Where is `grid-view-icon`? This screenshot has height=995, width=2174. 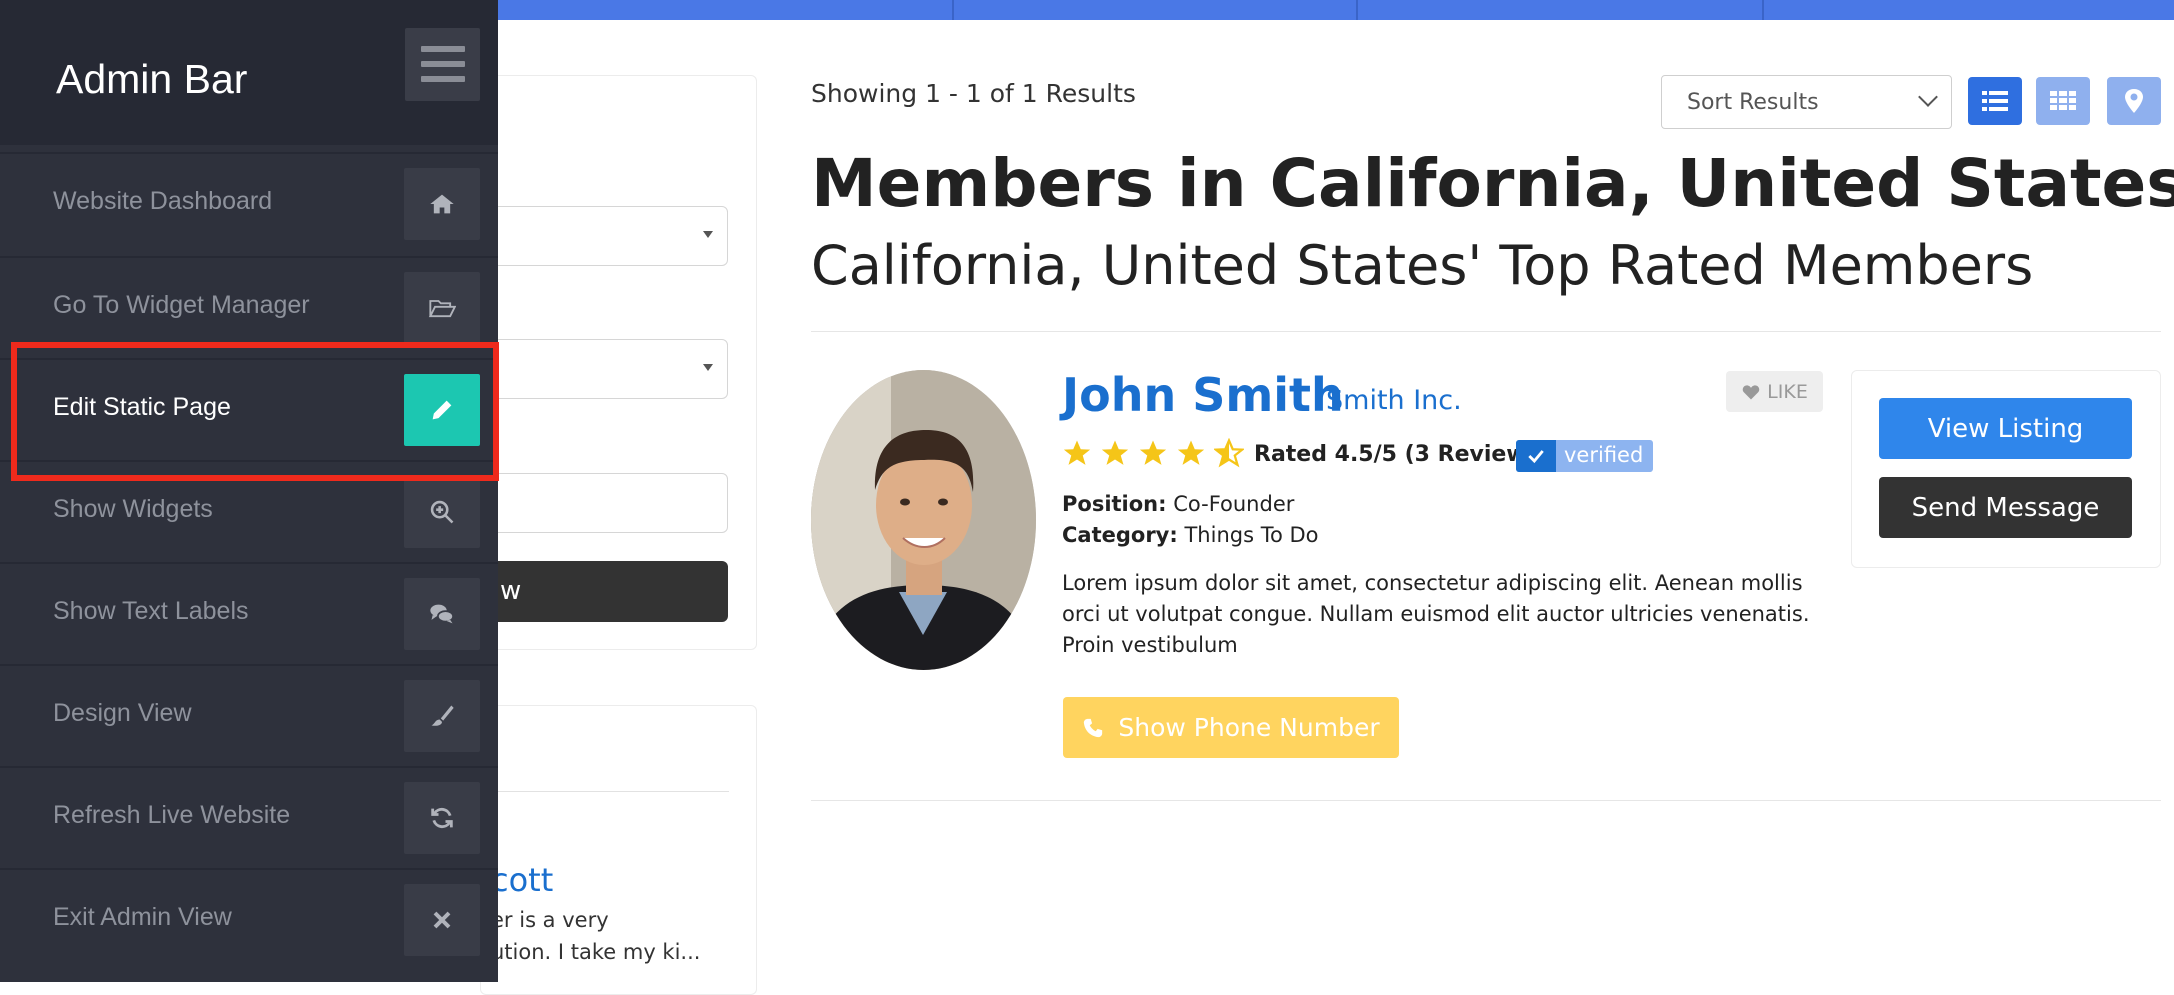 grid-view-icon is located at coordinates (2063, 101).